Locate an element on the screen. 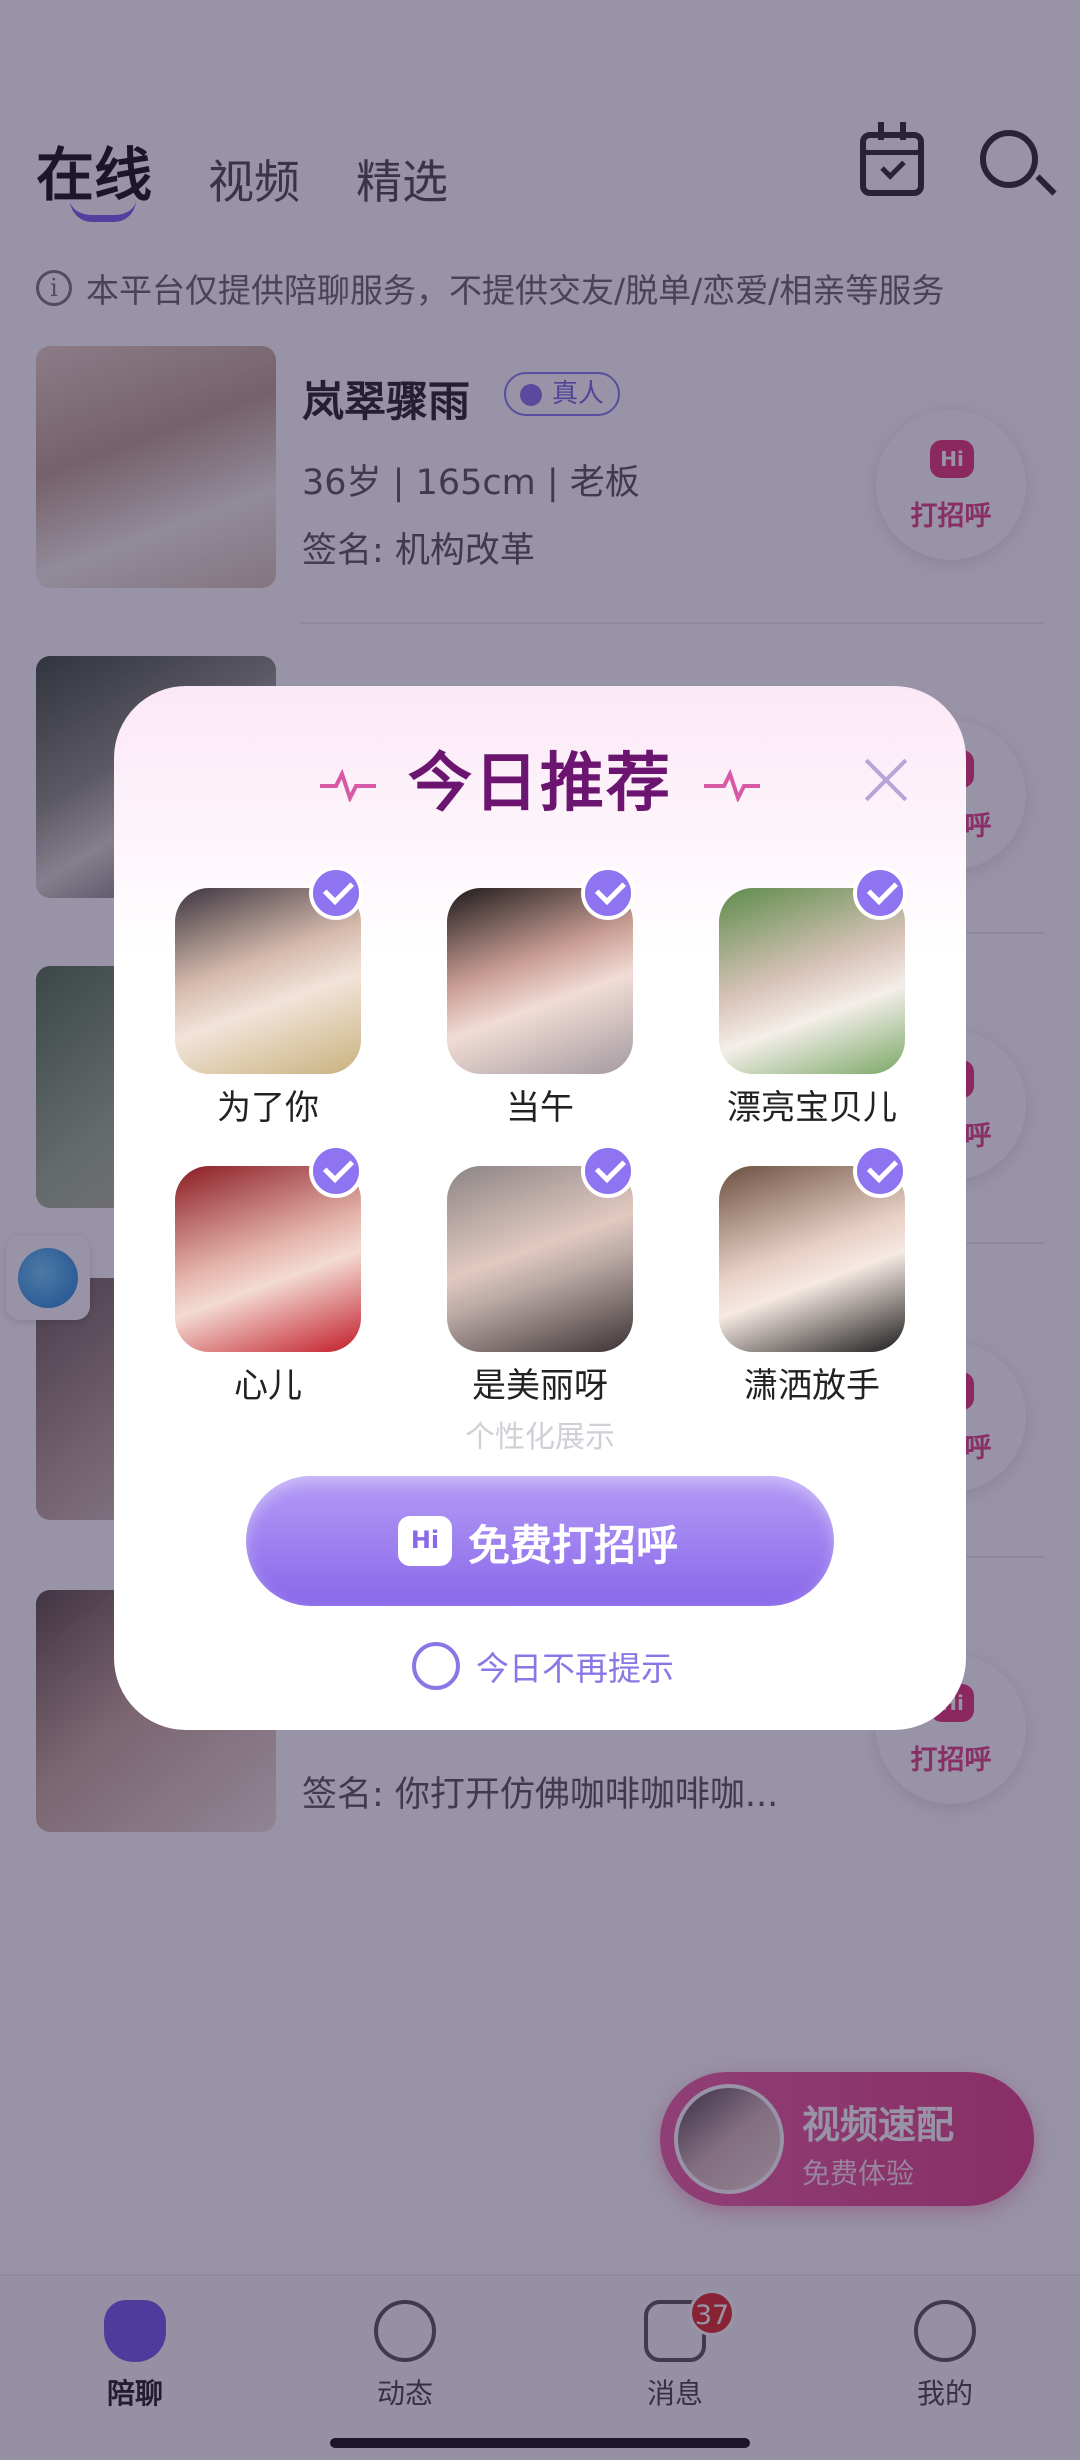 Image resolution: width=1080 pixels, height=2460 pixels. candidate-card: 漂亮宝贝儿 is located at coordinates (812, 997).